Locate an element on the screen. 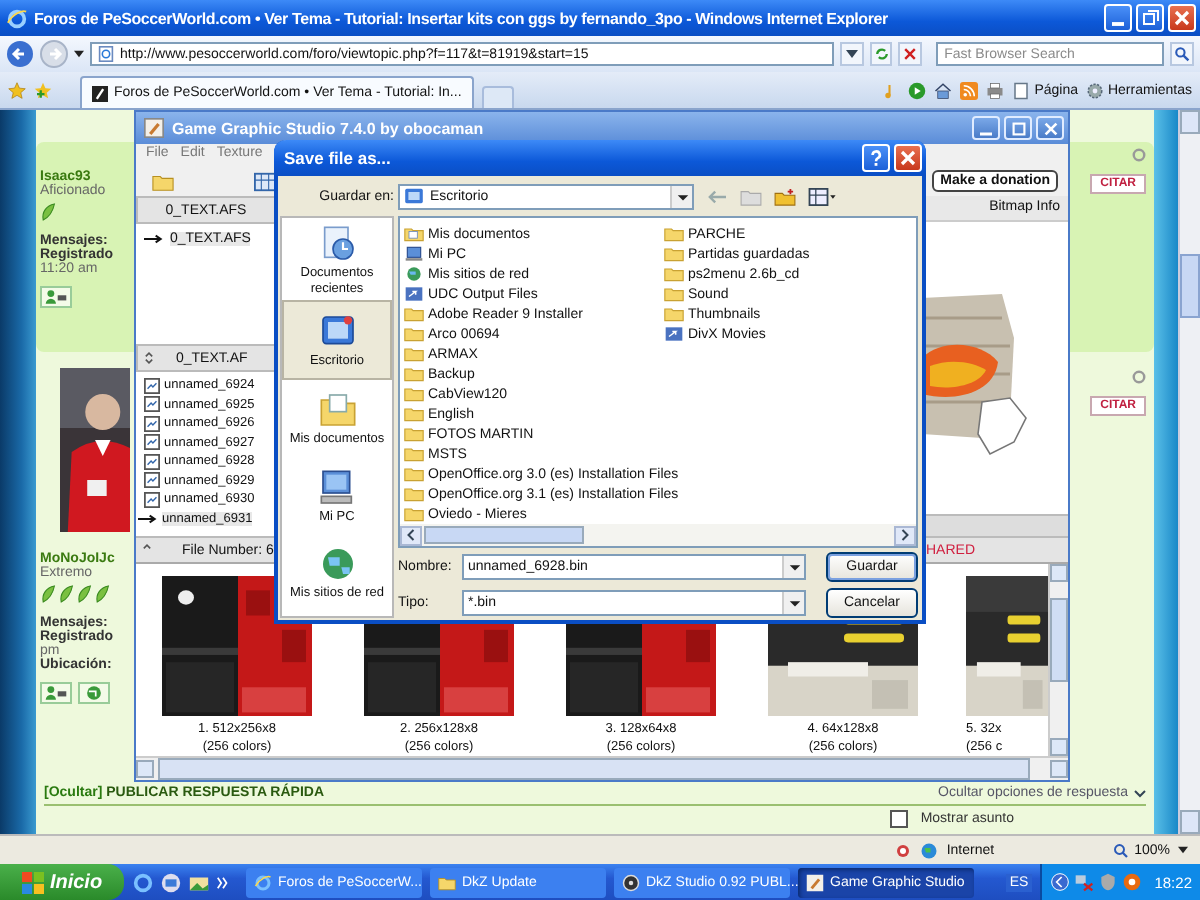 This screenshot has width=1200, height=900. sort-icon is located at coordinates (149, 358).